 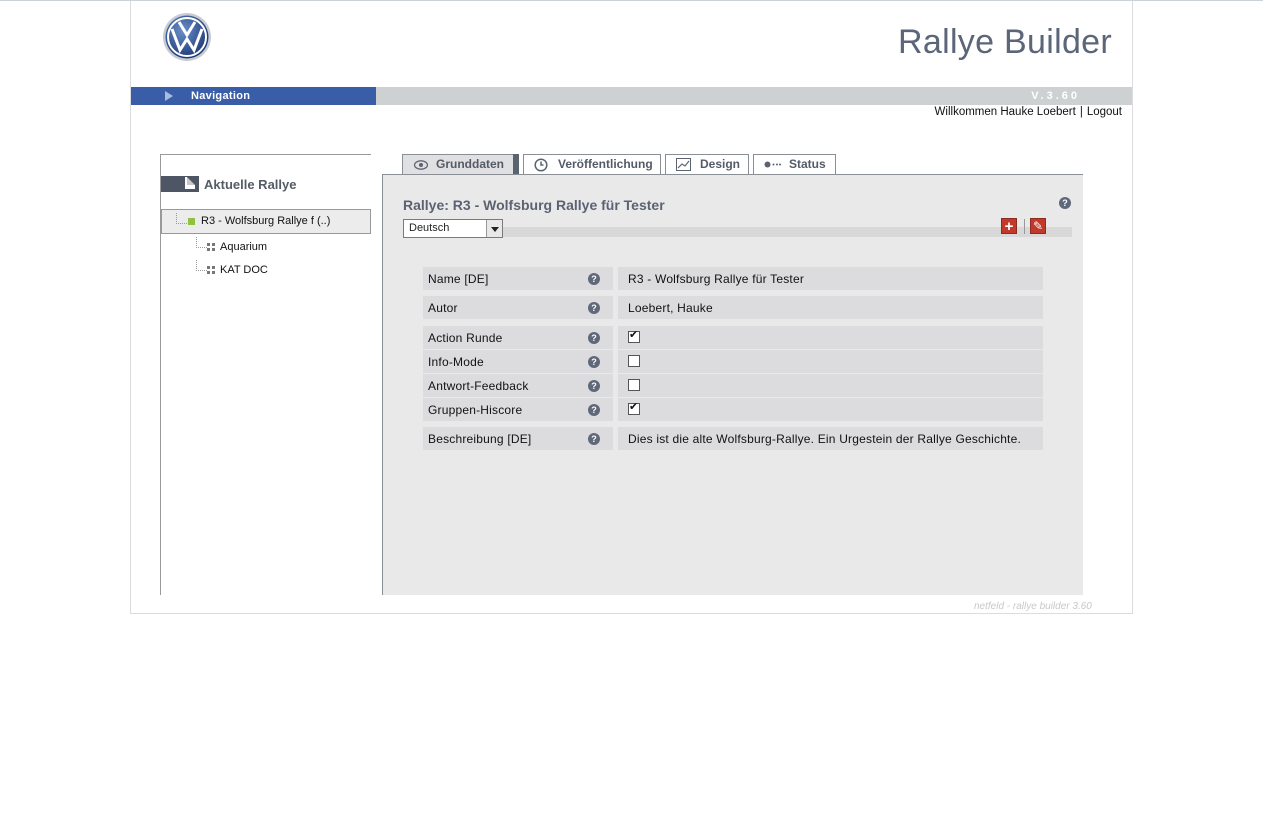 I want to click on field-value: R3 - Wolfsburg Rallye für Tester, so click(x=716, y=279).